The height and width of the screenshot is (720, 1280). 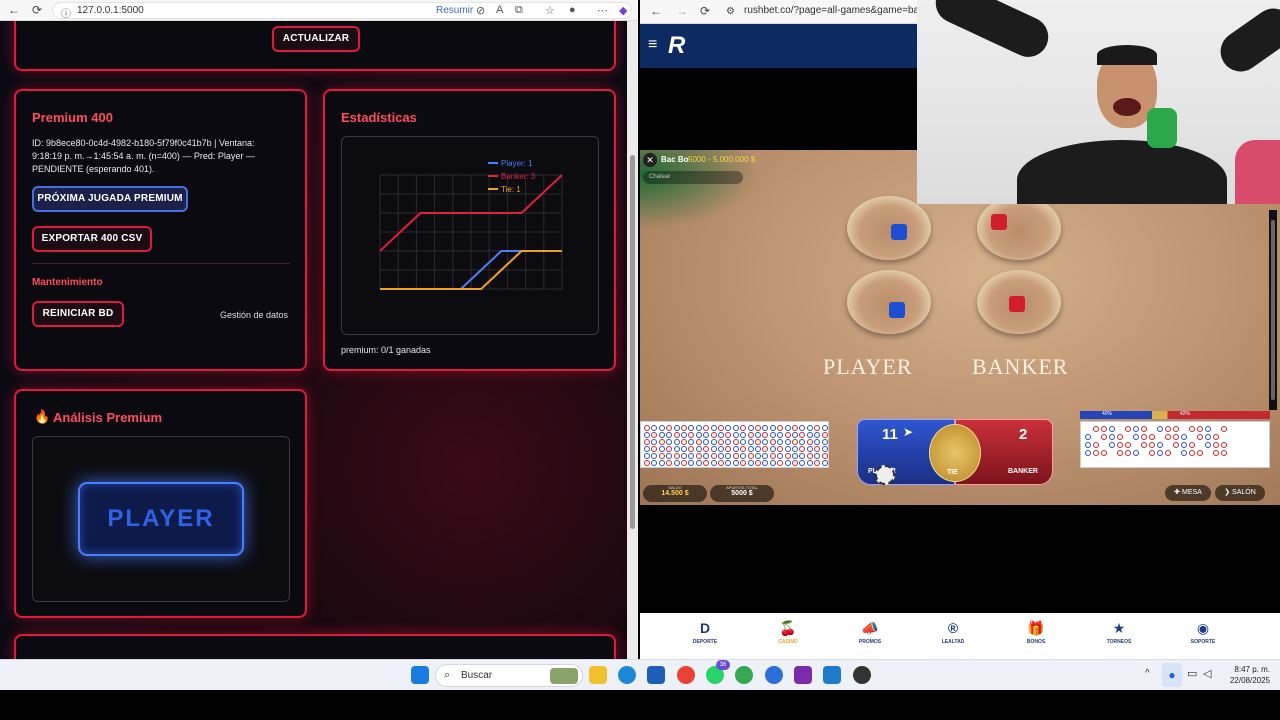 I want to click on game-scrollbar, so click(x=1273, y=310).